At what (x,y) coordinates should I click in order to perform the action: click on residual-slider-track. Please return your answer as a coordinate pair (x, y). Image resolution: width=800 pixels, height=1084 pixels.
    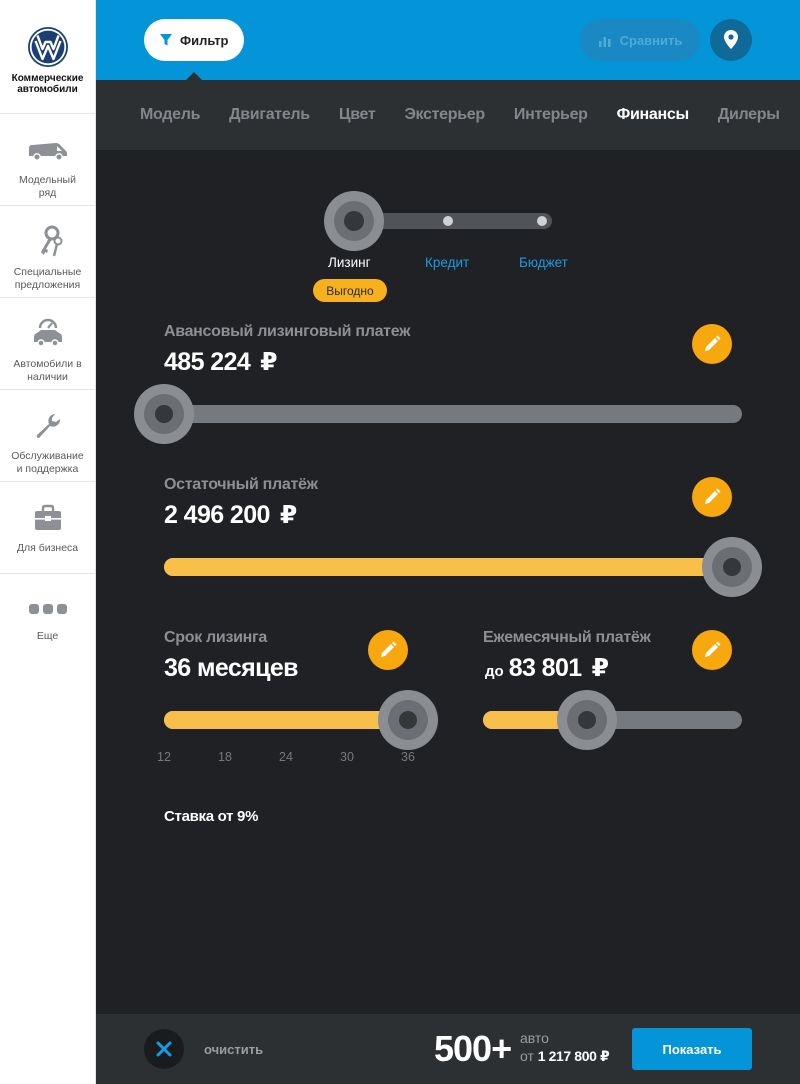
    Looking at the image, I should click on (453, 567).